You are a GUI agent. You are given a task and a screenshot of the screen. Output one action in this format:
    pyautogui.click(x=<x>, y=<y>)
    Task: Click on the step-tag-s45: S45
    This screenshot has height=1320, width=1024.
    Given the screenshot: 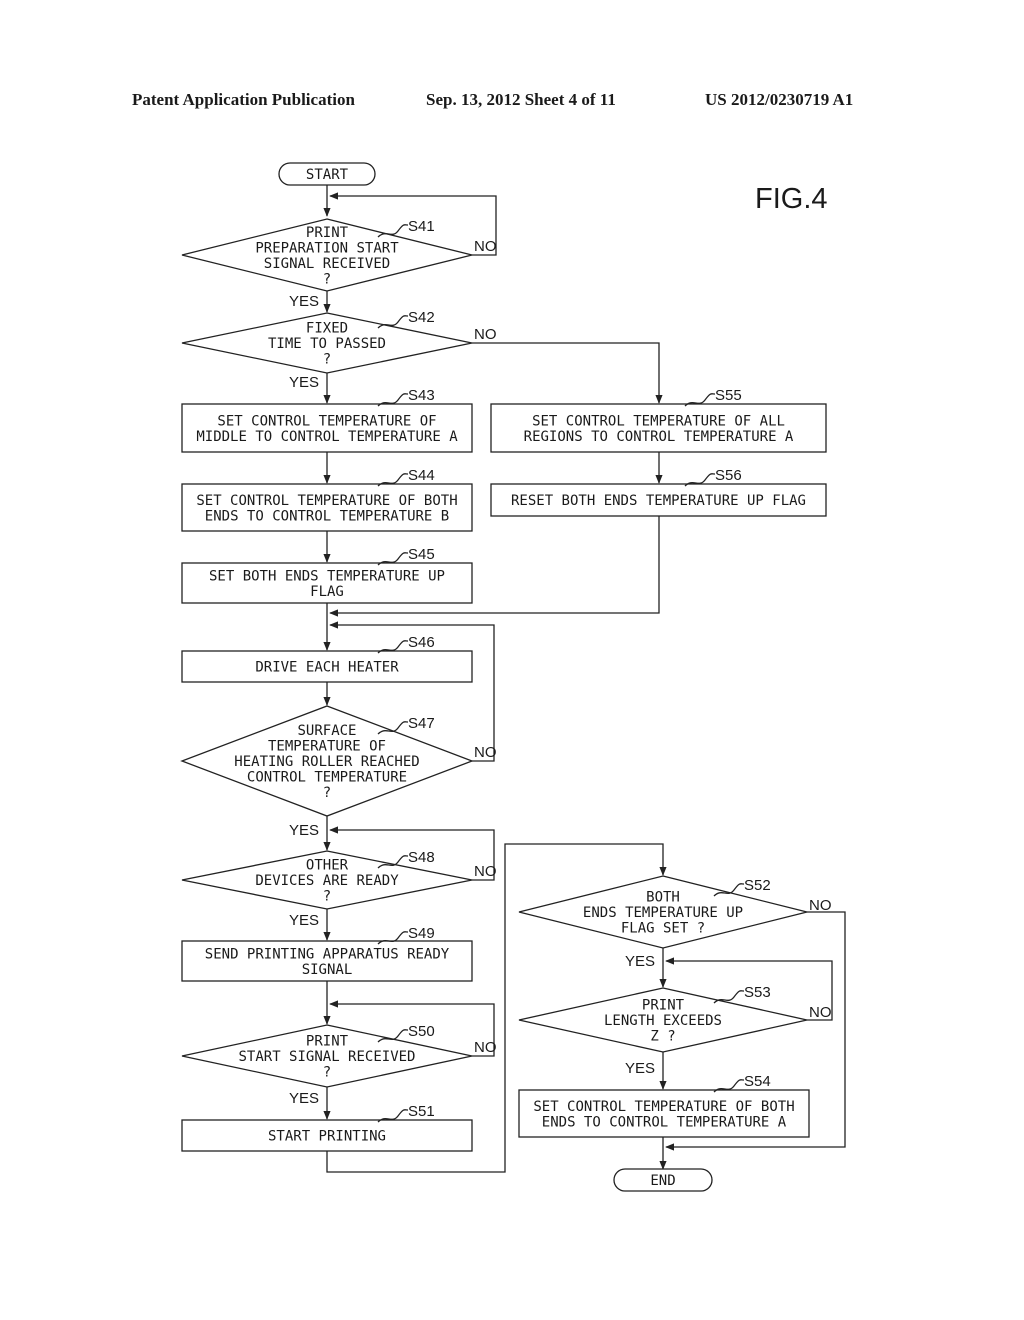 What is the action you would take?
    pyautogui.click(x=421, y=554)
    